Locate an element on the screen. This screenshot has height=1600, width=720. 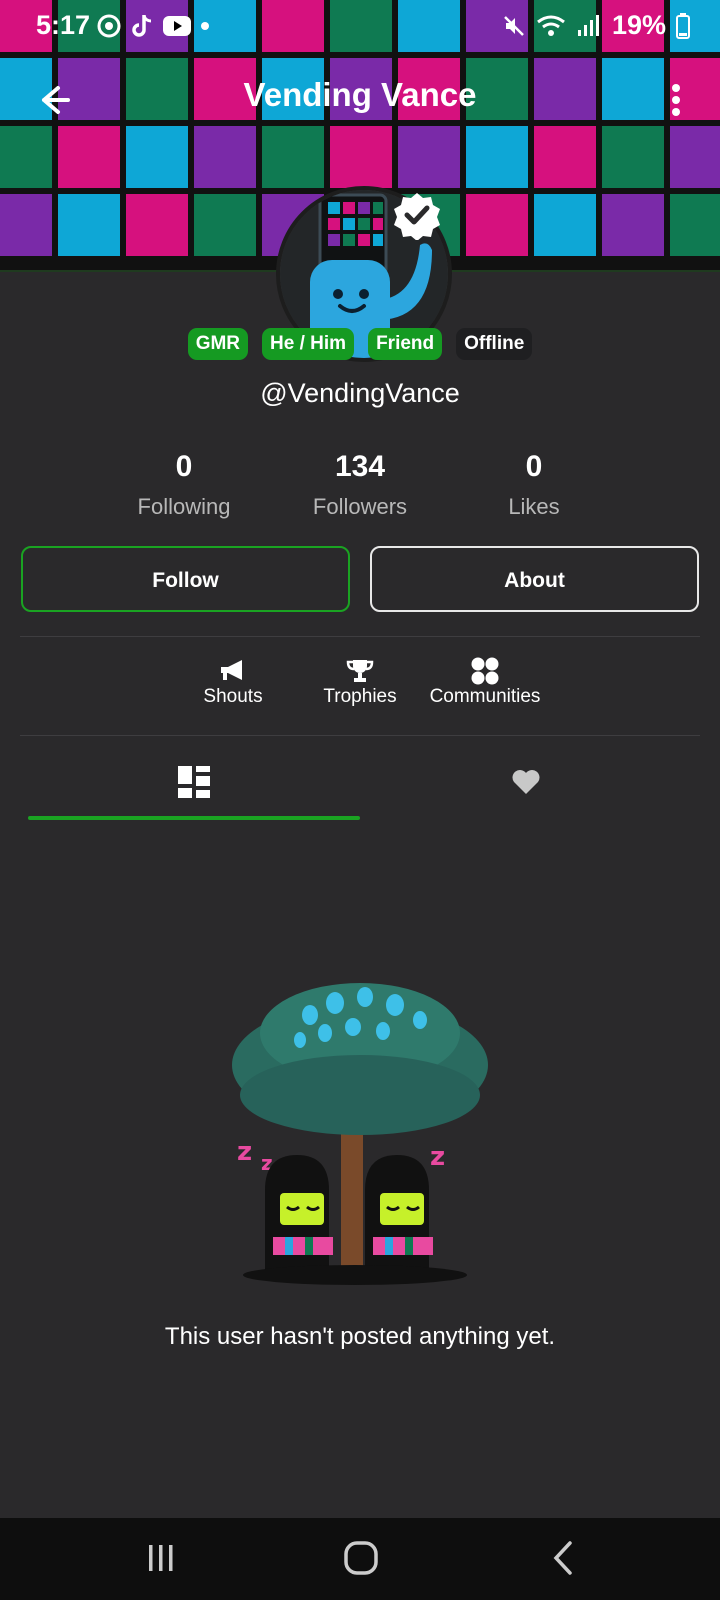
status-app-icons is located at coordinates (153, 26).